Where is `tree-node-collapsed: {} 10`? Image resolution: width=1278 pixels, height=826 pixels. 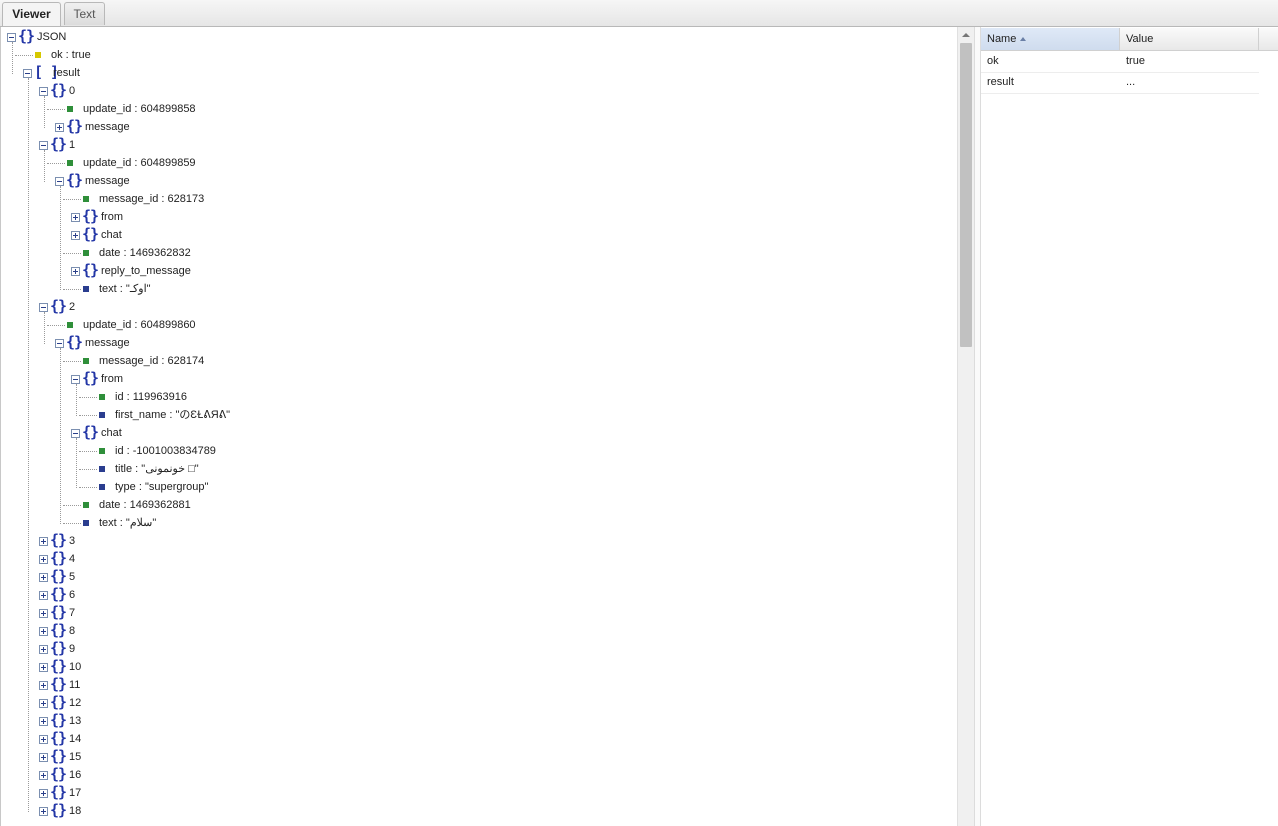 tree-node-collapsed: {} 10 is located at coordinates (476, 667).